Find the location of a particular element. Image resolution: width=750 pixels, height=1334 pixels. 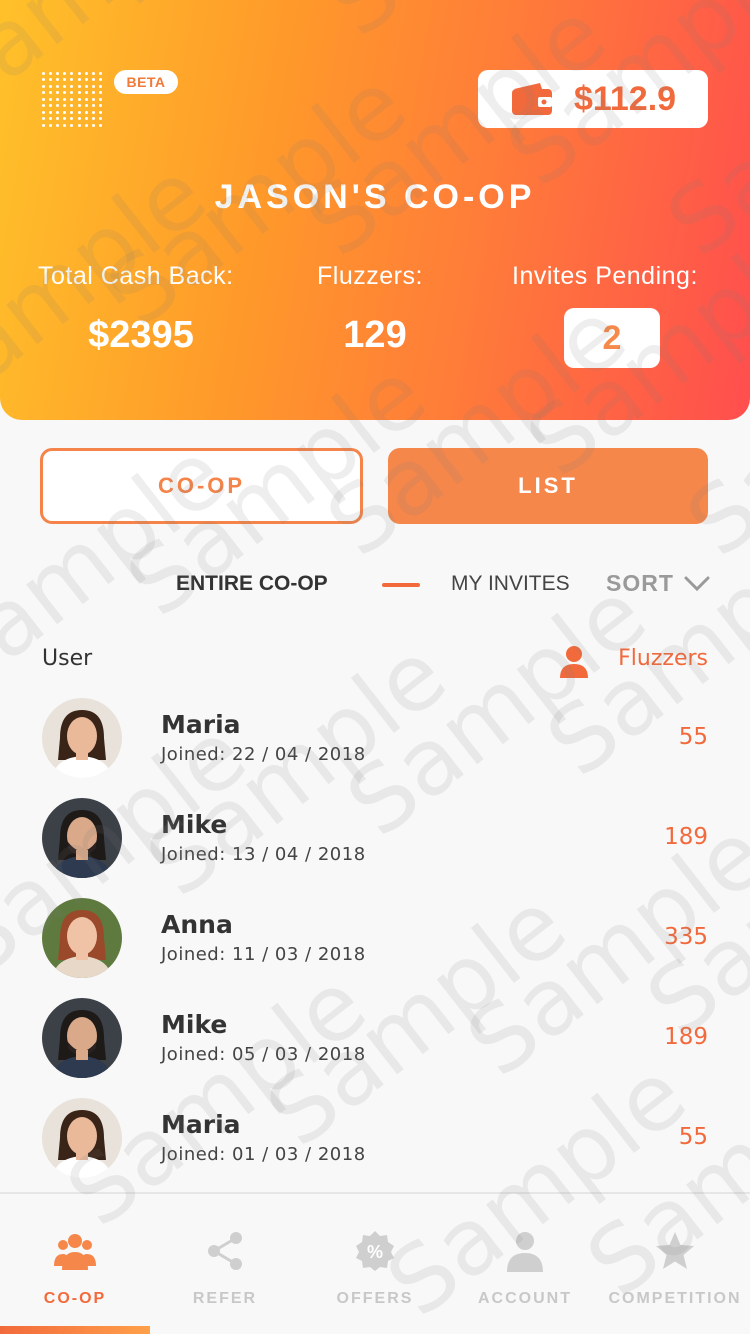

sort-dropdown: SORT is located at coordinates (658, 585).